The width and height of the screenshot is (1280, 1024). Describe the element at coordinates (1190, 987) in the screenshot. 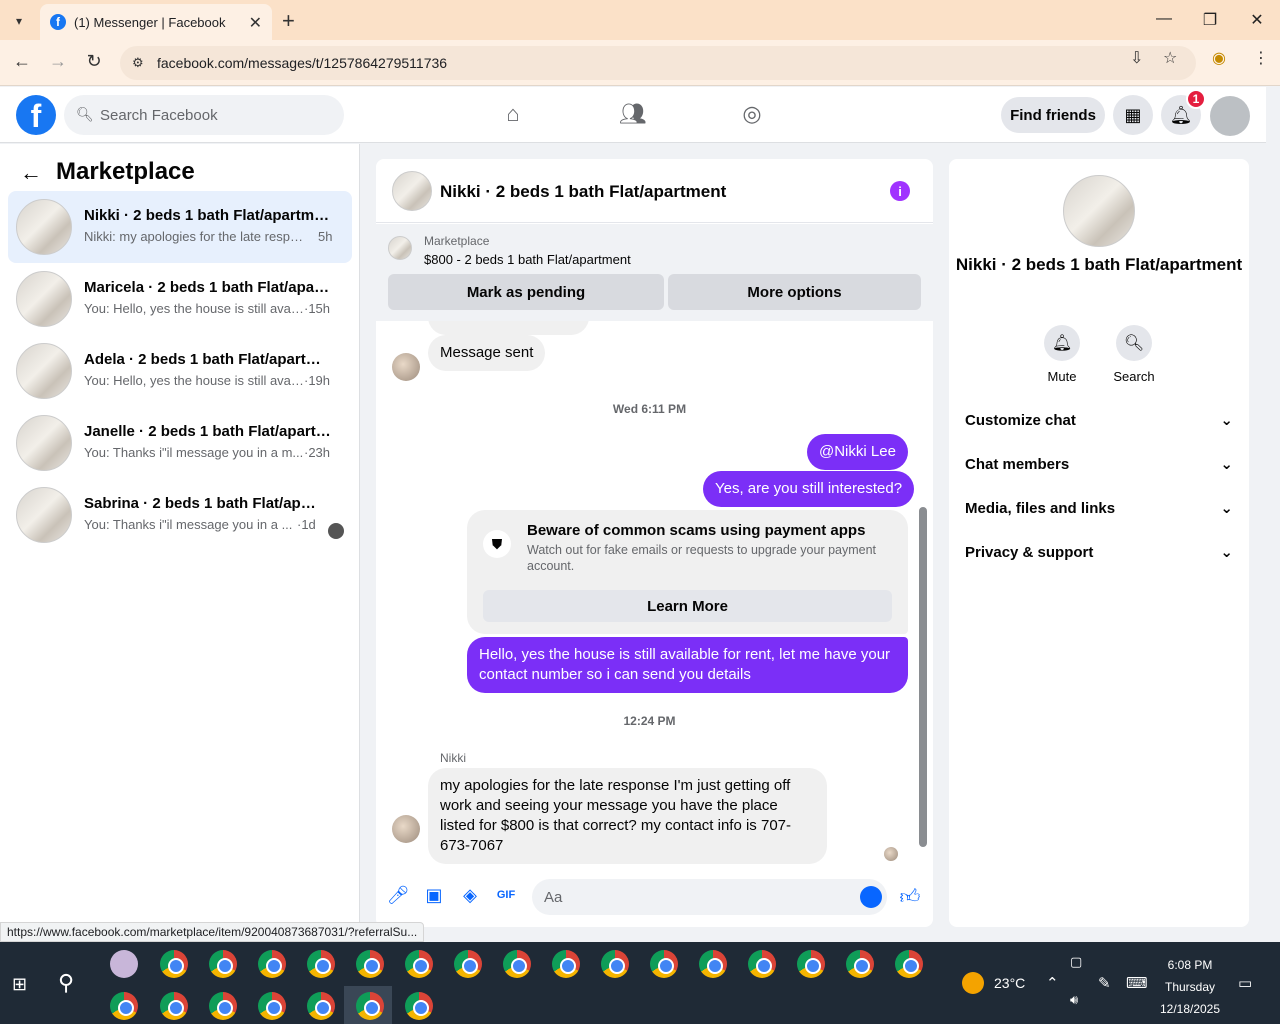

I see `system-clock: 6:08 PM Thursday 12/18/2025` at that location.